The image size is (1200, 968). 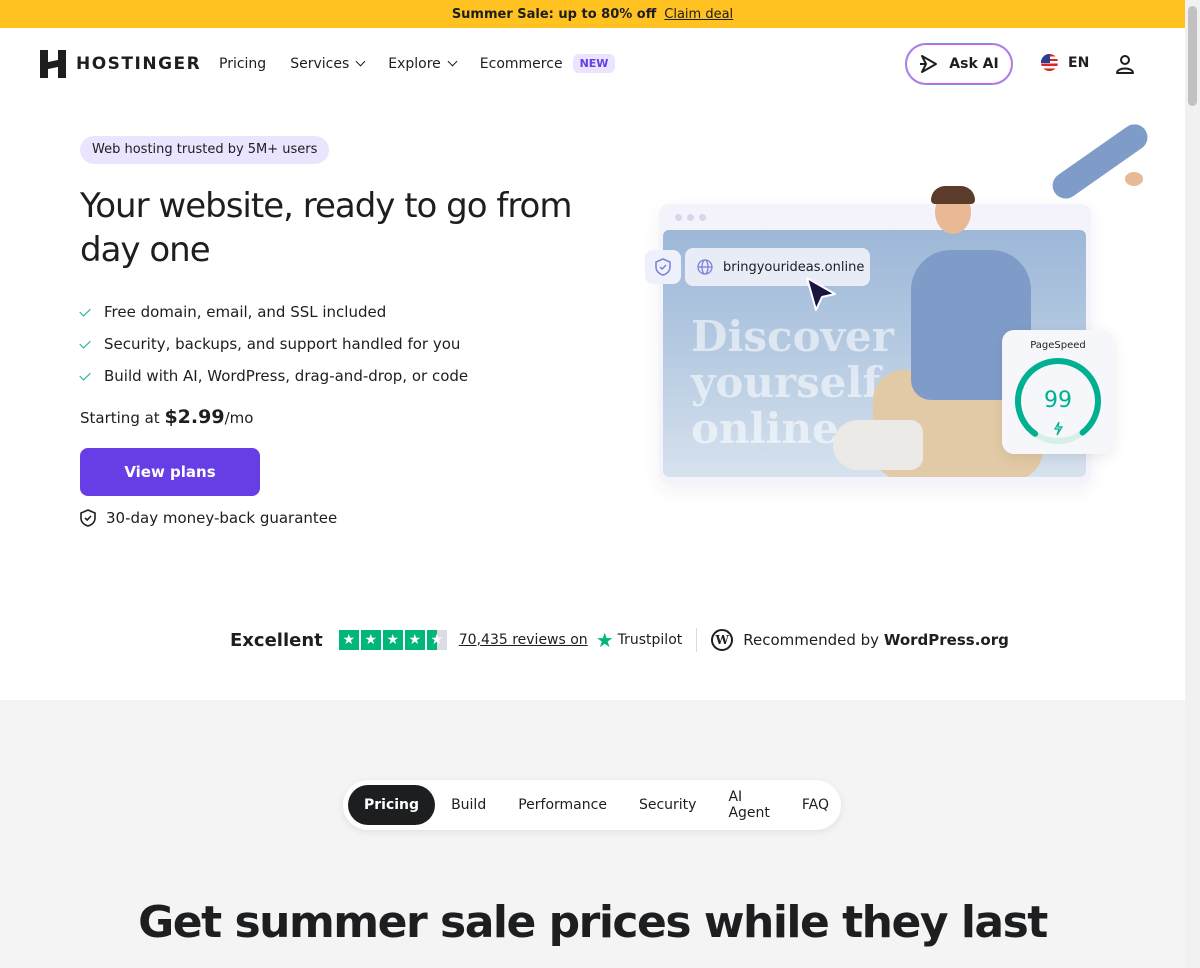 I want to click on scrollbar-thumb, so click(x=1192, y=56).